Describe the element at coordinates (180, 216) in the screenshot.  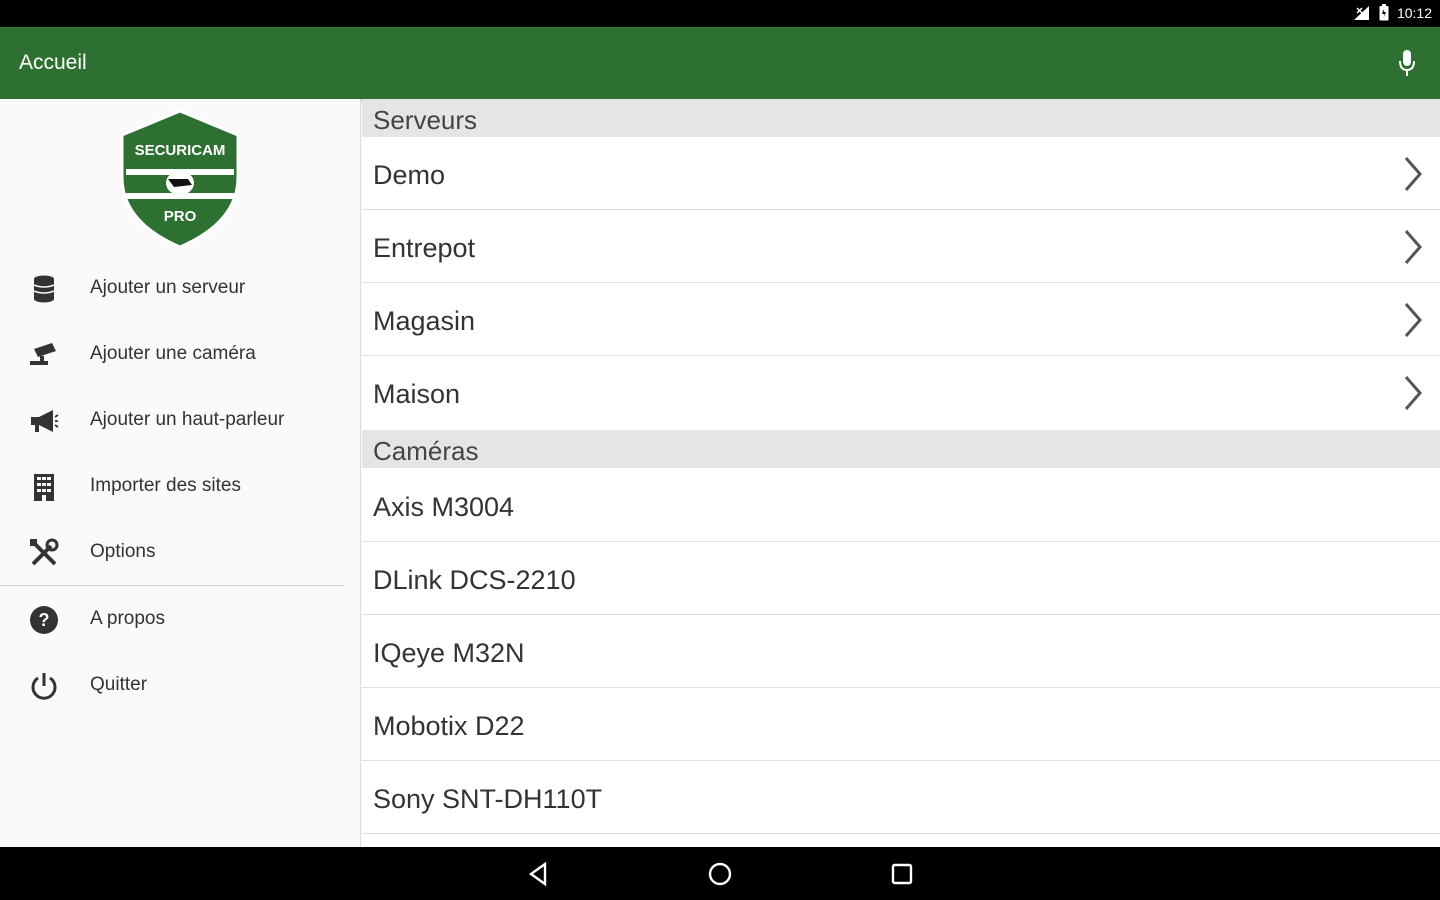
I see `logo-text-bottom: PRO` at that location.